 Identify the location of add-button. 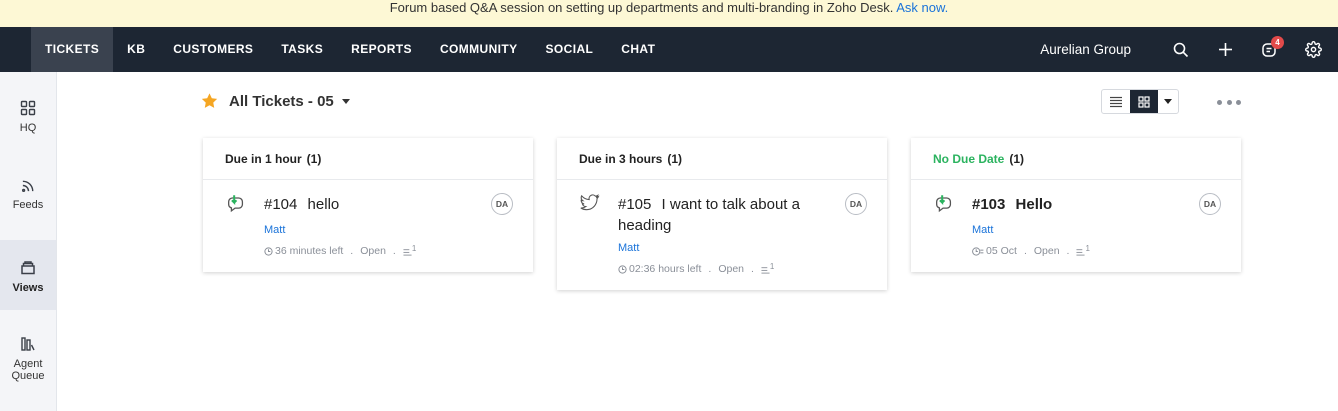
(1225, 49).